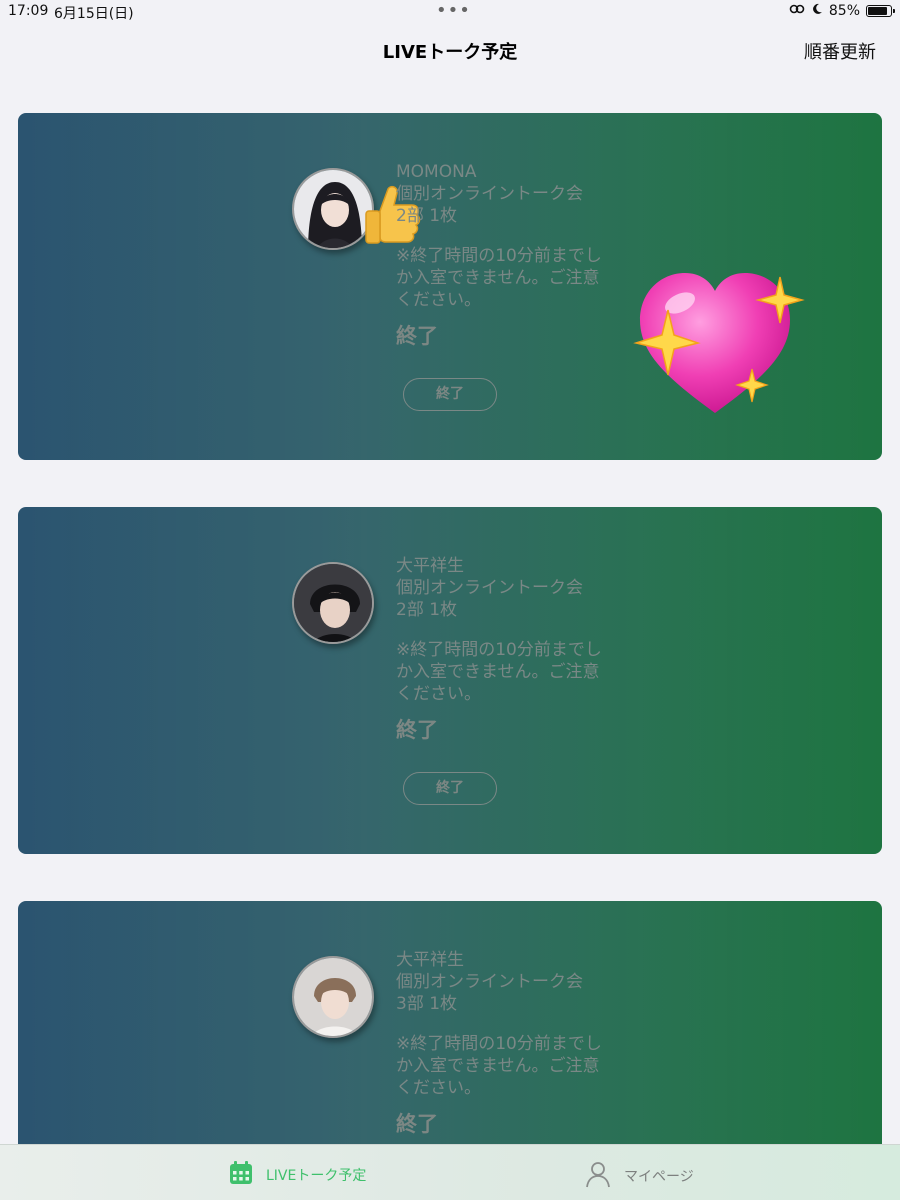 This screenshot has height=1200, width=900. What do you see at coordinates (28, 11) in the screenshot?
I see `status-time: 17:09` at bounding box center [28, 11].